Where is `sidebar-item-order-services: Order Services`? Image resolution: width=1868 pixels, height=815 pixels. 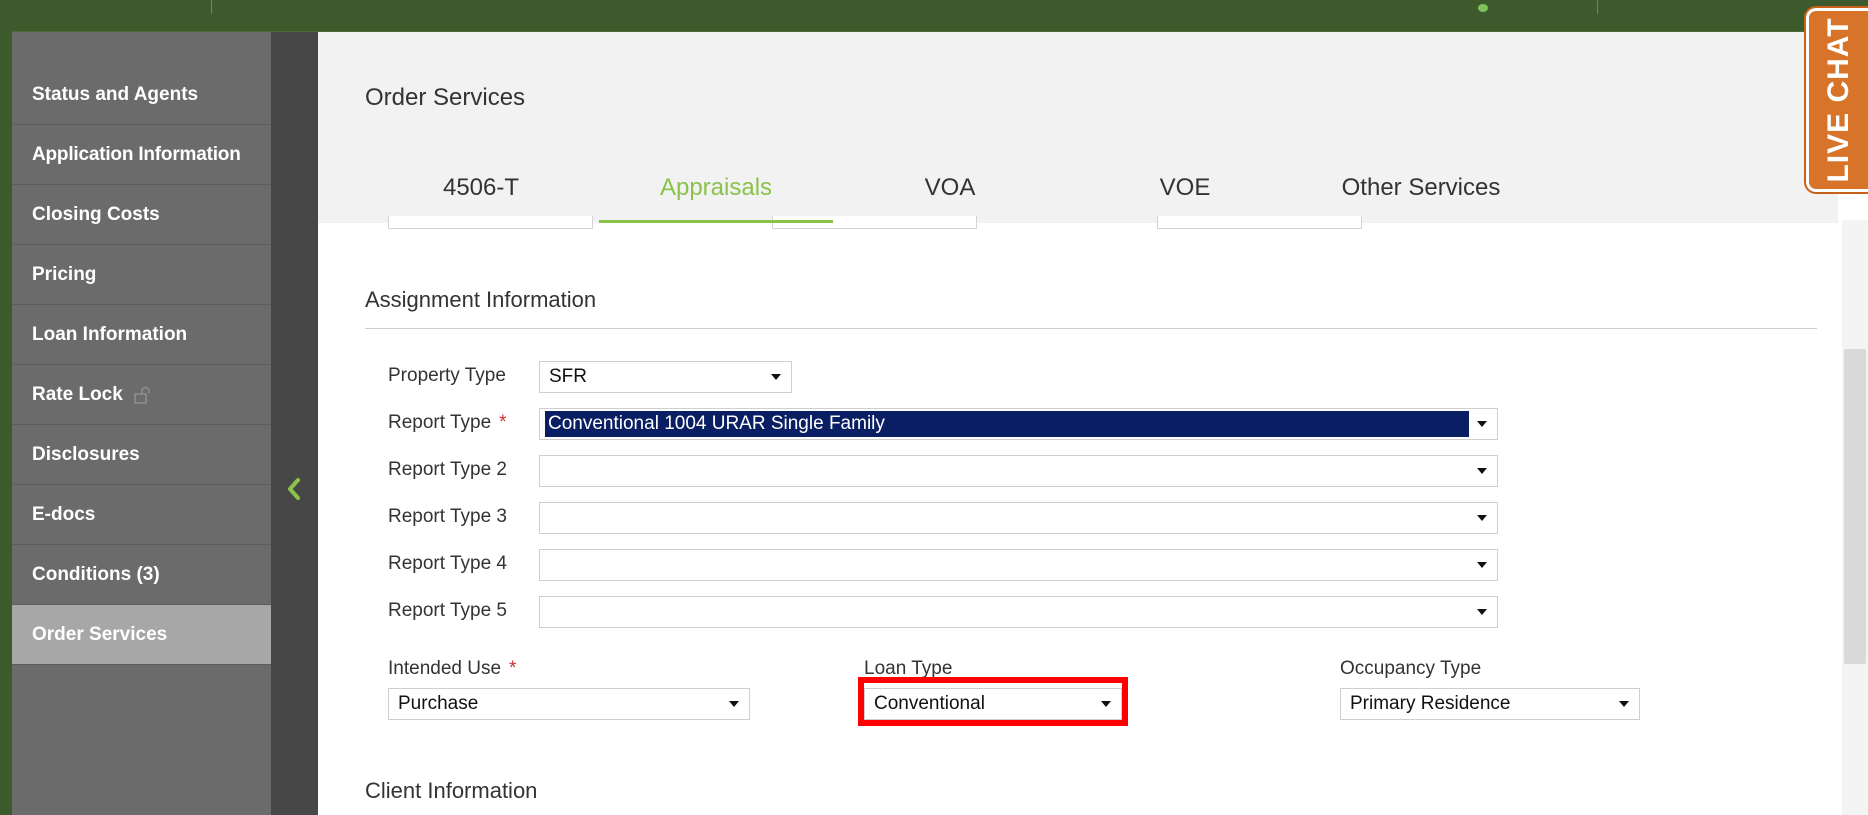
sidebar-item-order-services: Order Services is located at coordinates (141, 635).